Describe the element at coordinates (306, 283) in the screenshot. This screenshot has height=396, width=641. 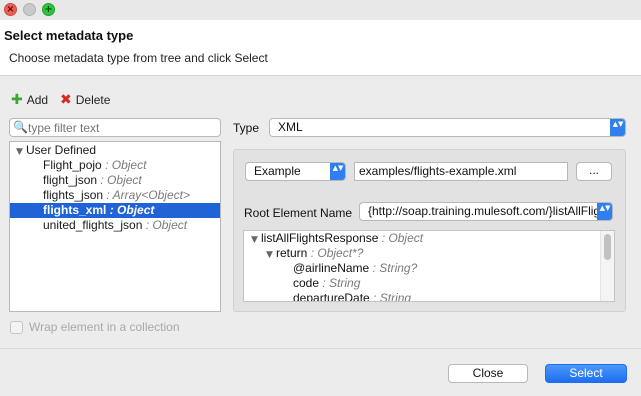
I see `xml-node-name: code` at that location.